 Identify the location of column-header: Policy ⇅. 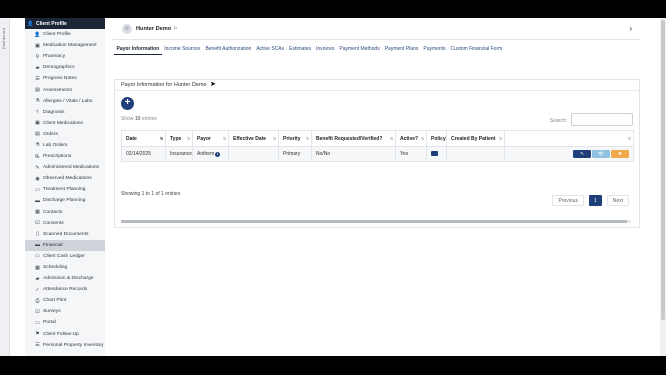
(436, 138).